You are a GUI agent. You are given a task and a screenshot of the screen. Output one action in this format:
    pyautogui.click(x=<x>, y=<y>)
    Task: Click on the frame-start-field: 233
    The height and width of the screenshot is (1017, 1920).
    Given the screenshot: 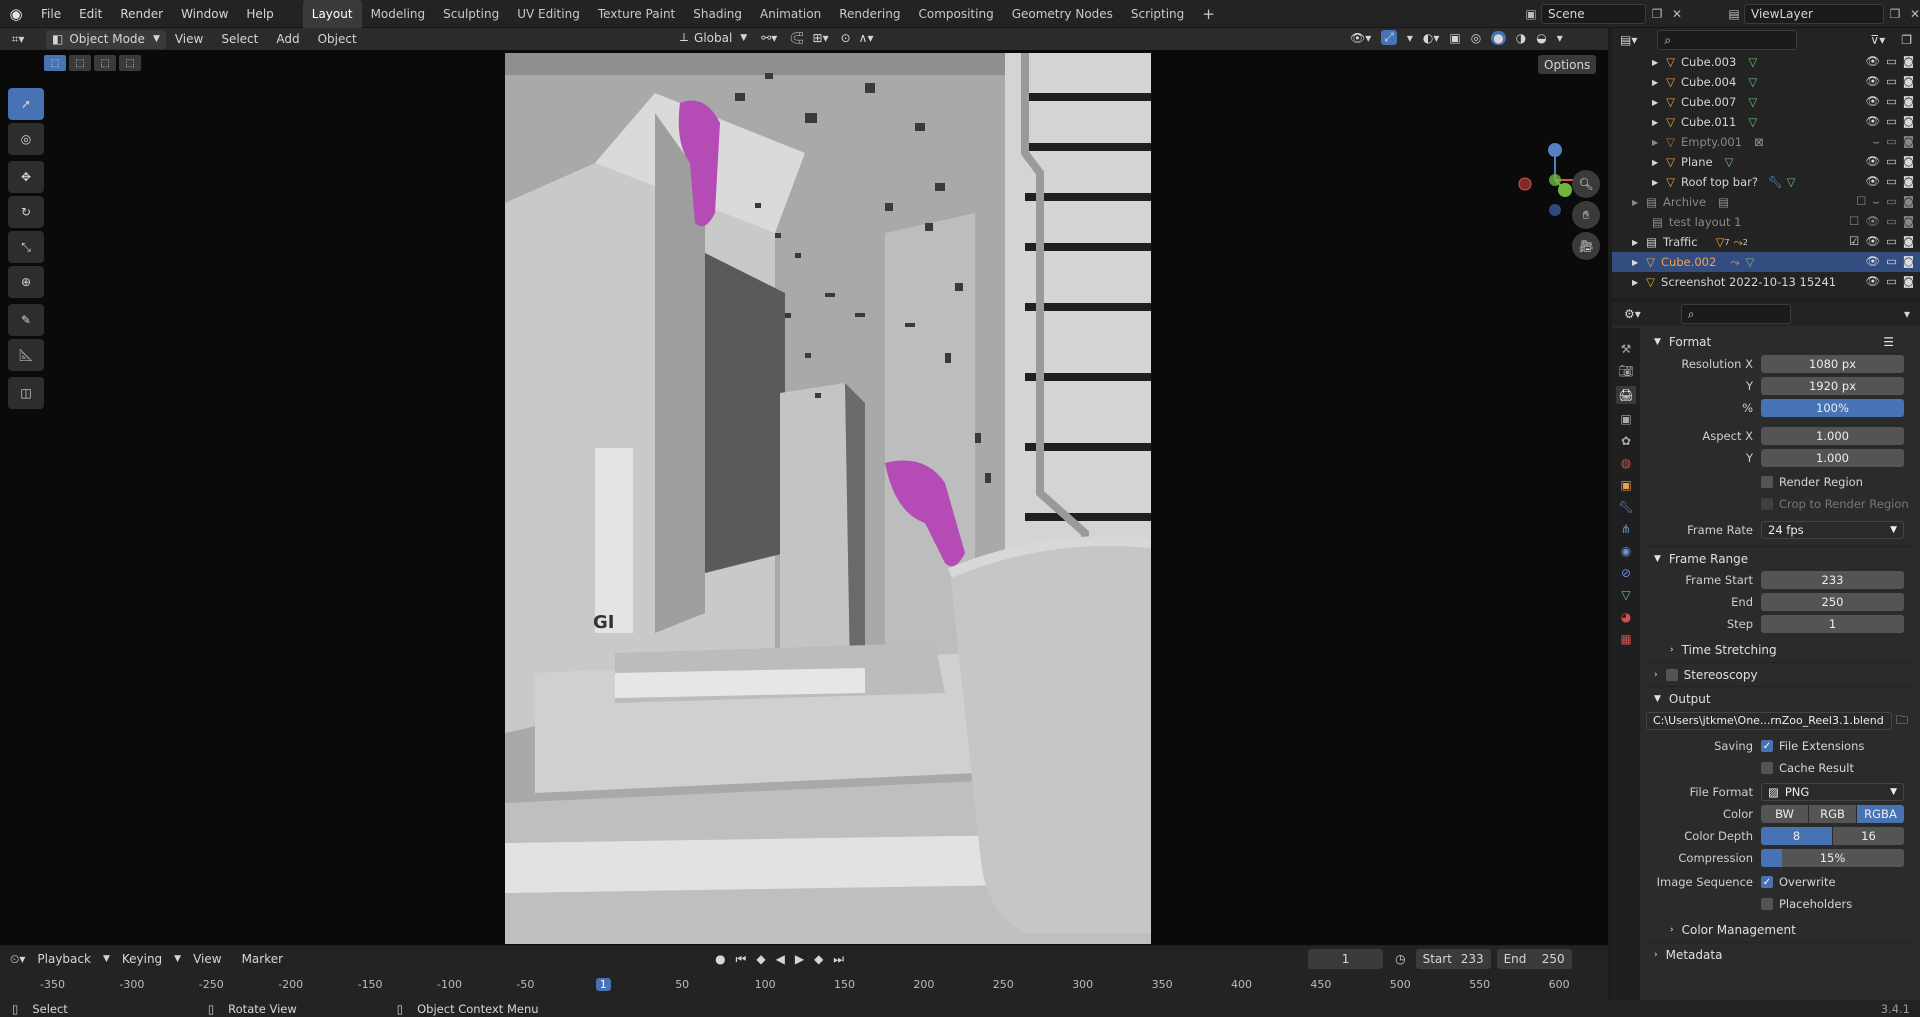 What is the action you would take?
    pyautogui.click(x=1832, y=580)
    